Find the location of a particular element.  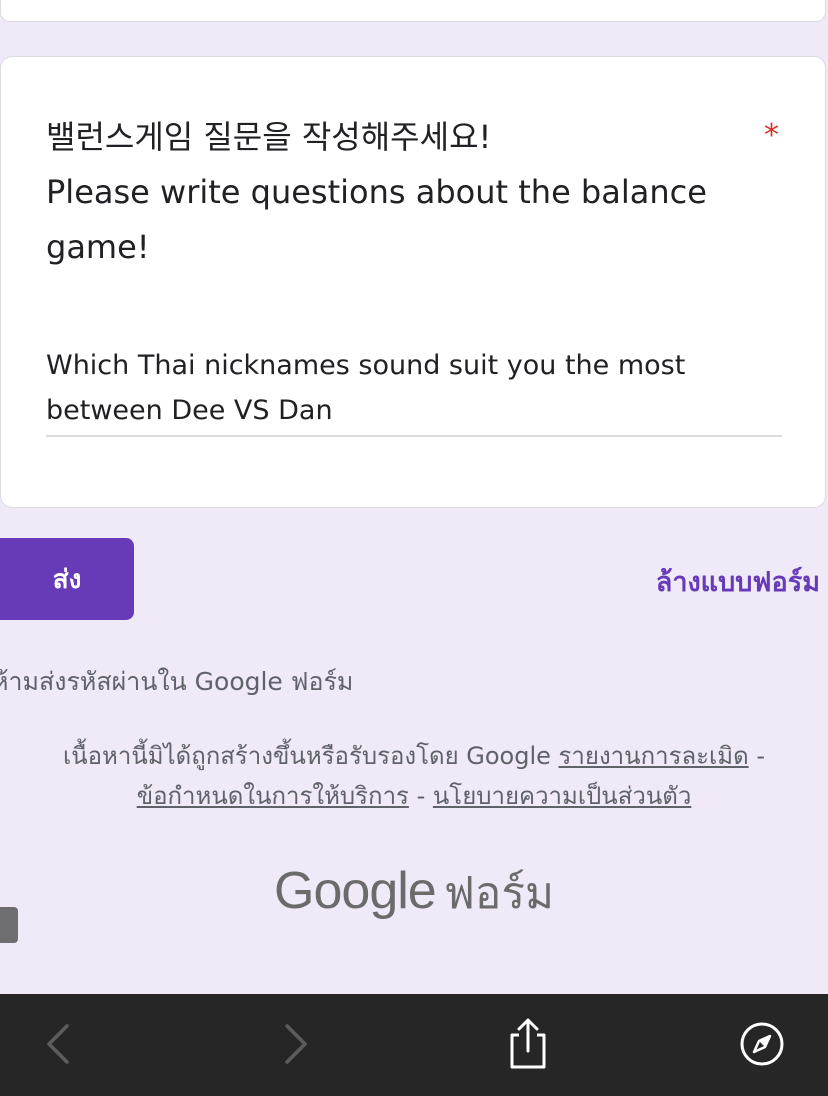

logo-google-text: Google is located at coordinates (355, 891).